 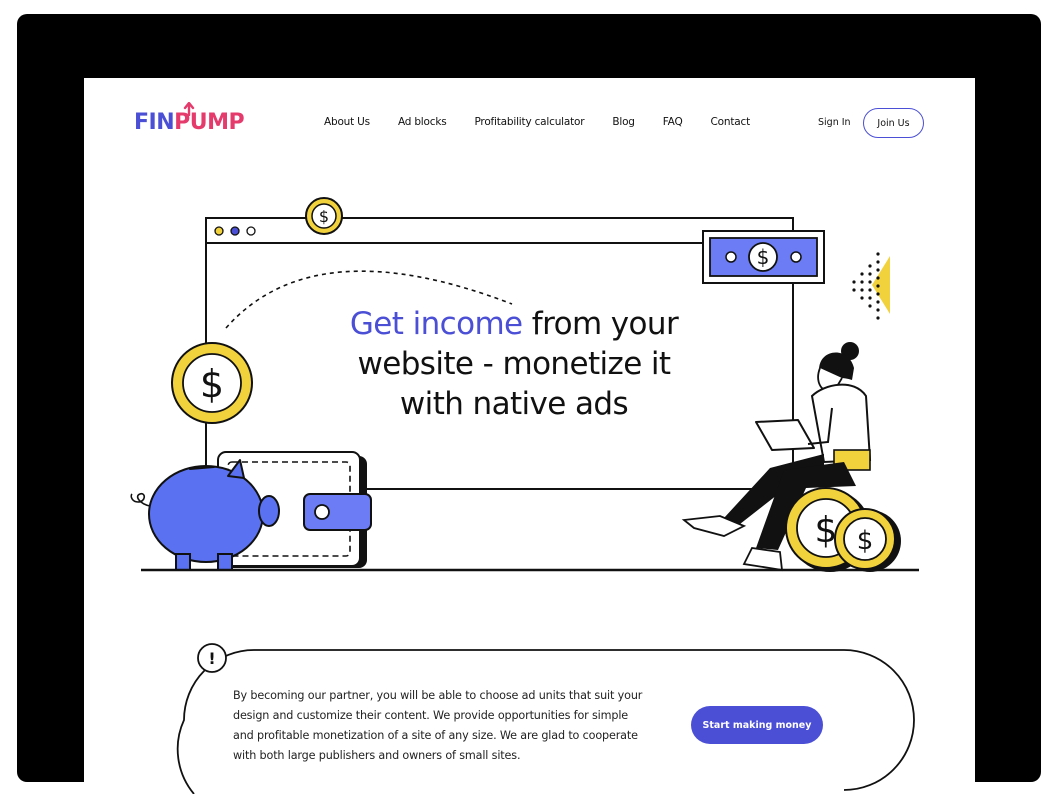 I want to click on headline-line-2: website - monetize it, so click(x=514, y=364).